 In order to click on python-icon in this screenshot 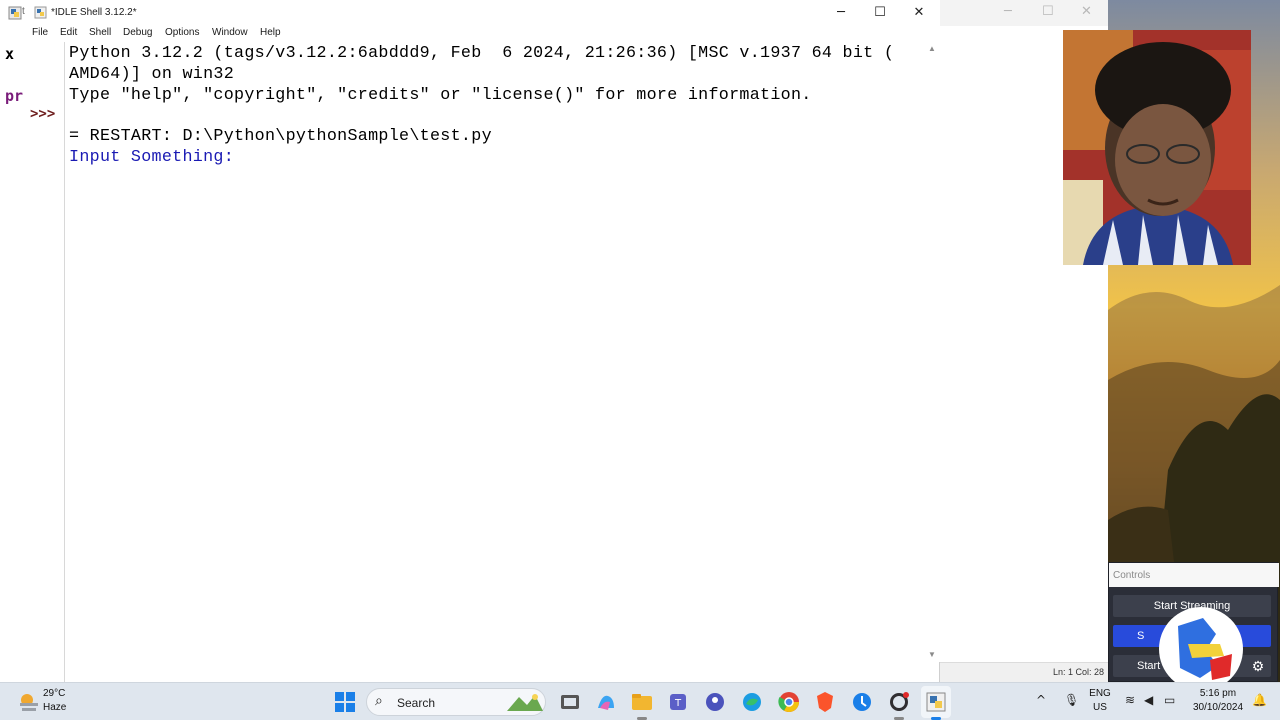, I will do `click(40, 12)`.